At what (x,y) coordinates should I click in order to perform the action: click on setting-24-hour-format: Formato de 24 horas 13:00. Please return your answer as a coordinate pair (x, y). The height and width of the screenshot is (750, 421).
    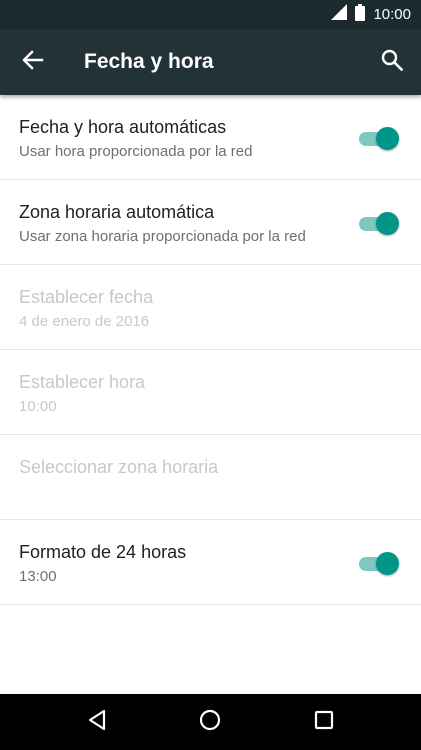
    Looking at the image, I should click on (210, 562).